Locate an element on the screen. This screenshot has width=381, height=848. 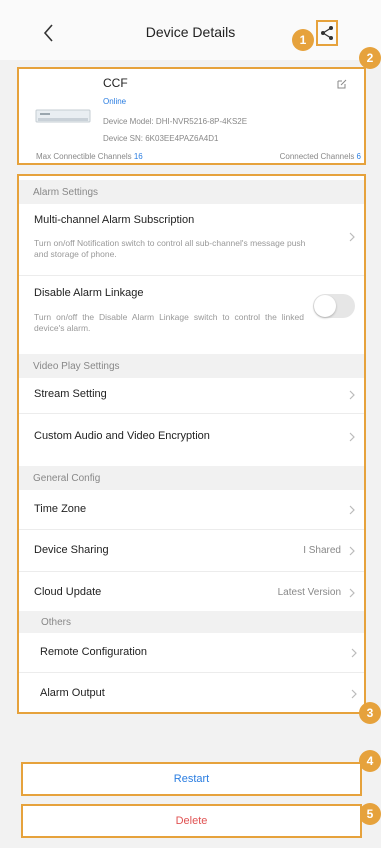
toggle-knob is located at coordinates (325, 306).